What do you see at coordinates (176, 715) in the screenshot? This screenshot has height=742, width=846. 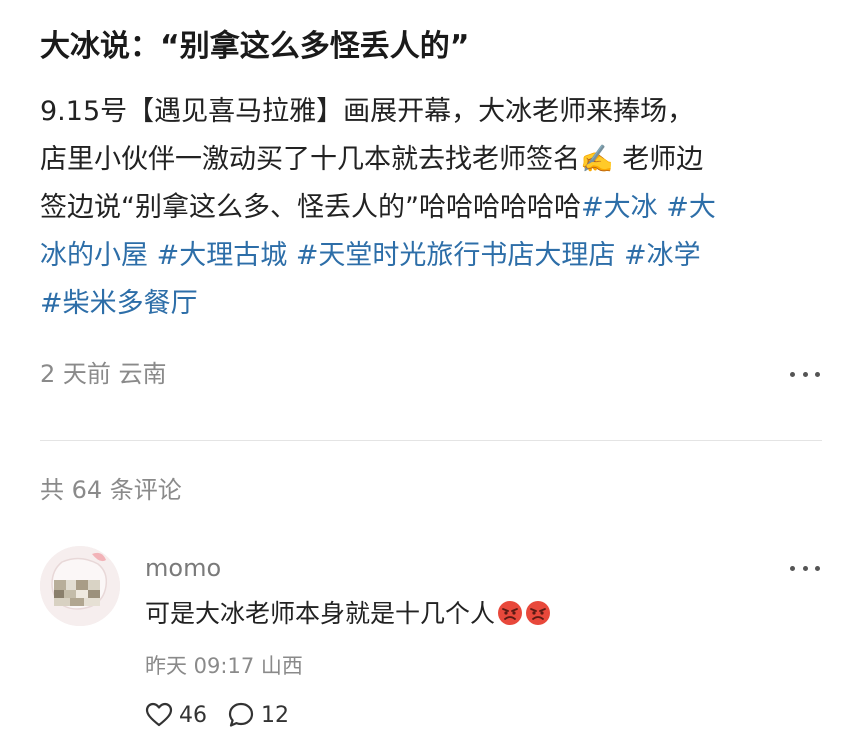 I see `like-button: 46` at bounding box center [176, 715].